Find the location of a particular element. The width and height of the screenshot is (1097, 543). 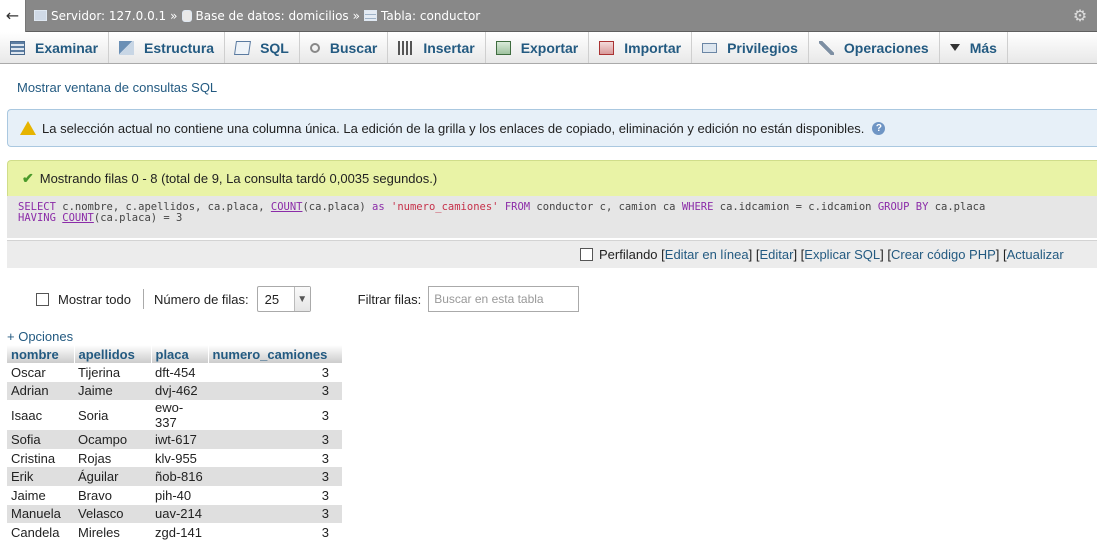

breadcrumb-server-label: Servidor: 127.0.0.1 is located at coordinates (109, 15).